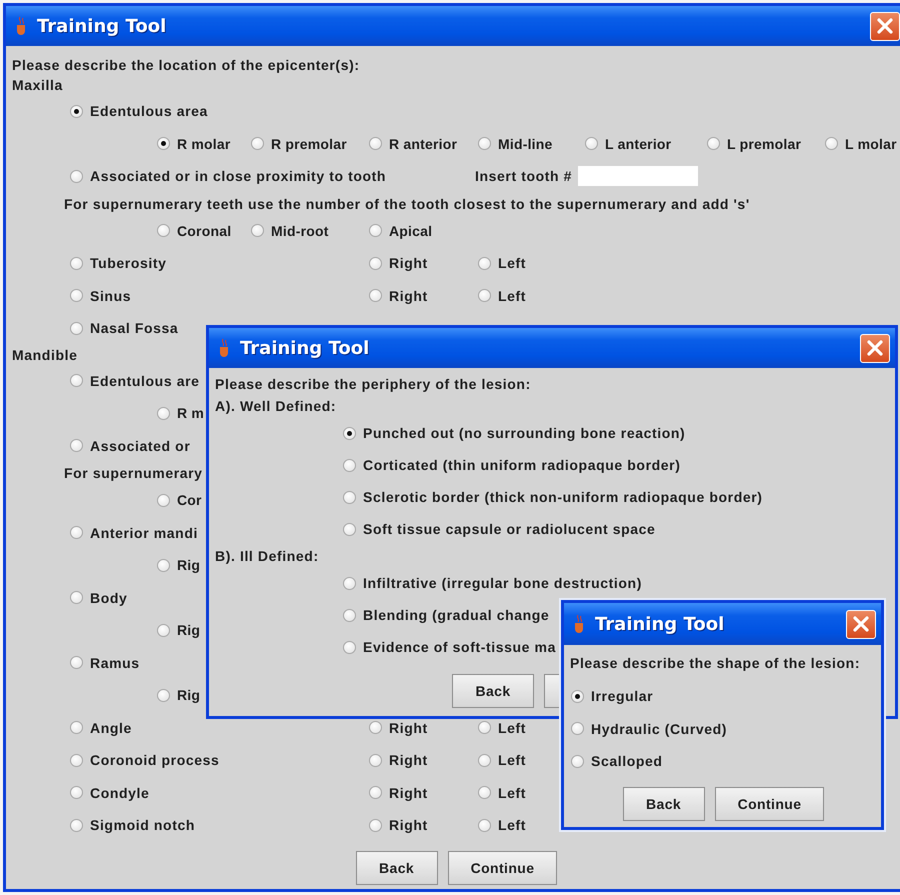 Image resolution: width=900 pixels, height=895 pixels. What do you see at coordinates (109, 598) in the screenshot?
I see `option-label: Body` at bounding box center [109, 598].